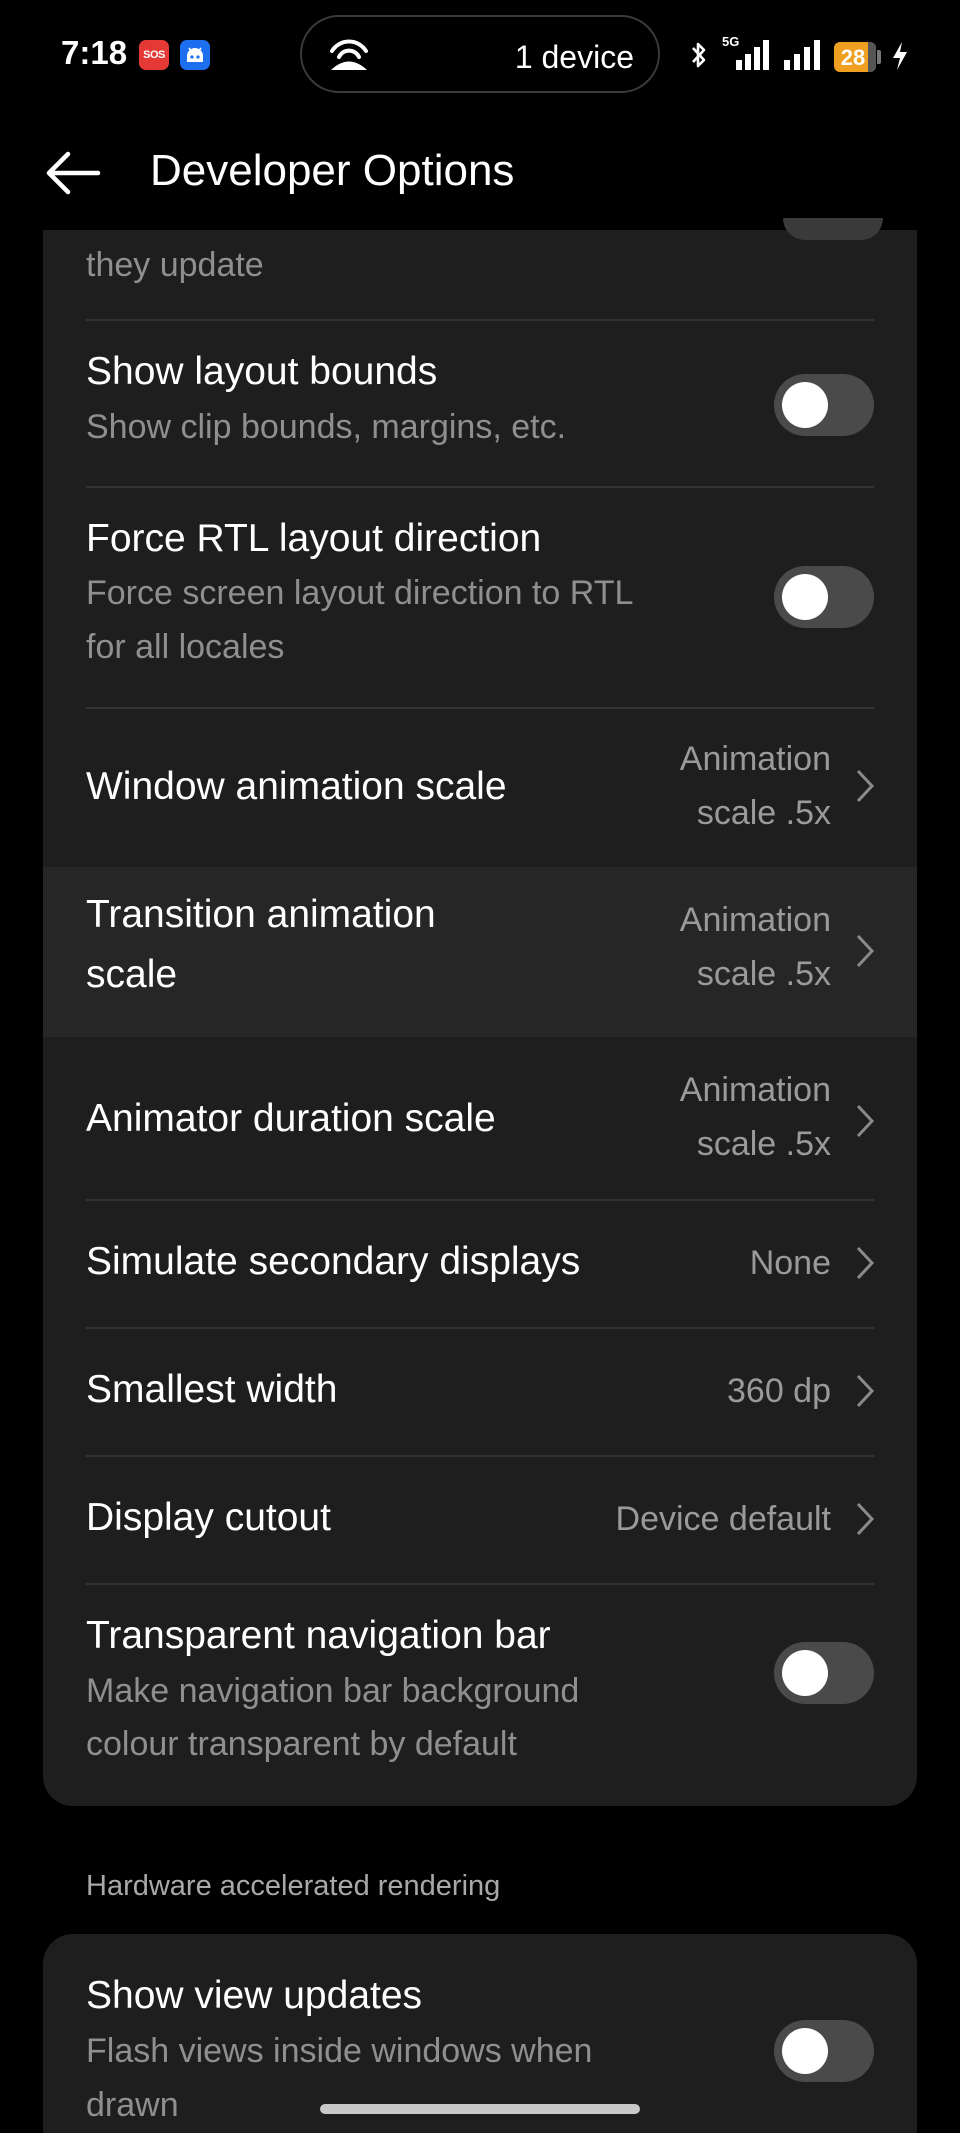  What do you see at coordinates (154, 55) in the screenshot?
I see `sos-icon: SOS` at bounding box center [154, 55].